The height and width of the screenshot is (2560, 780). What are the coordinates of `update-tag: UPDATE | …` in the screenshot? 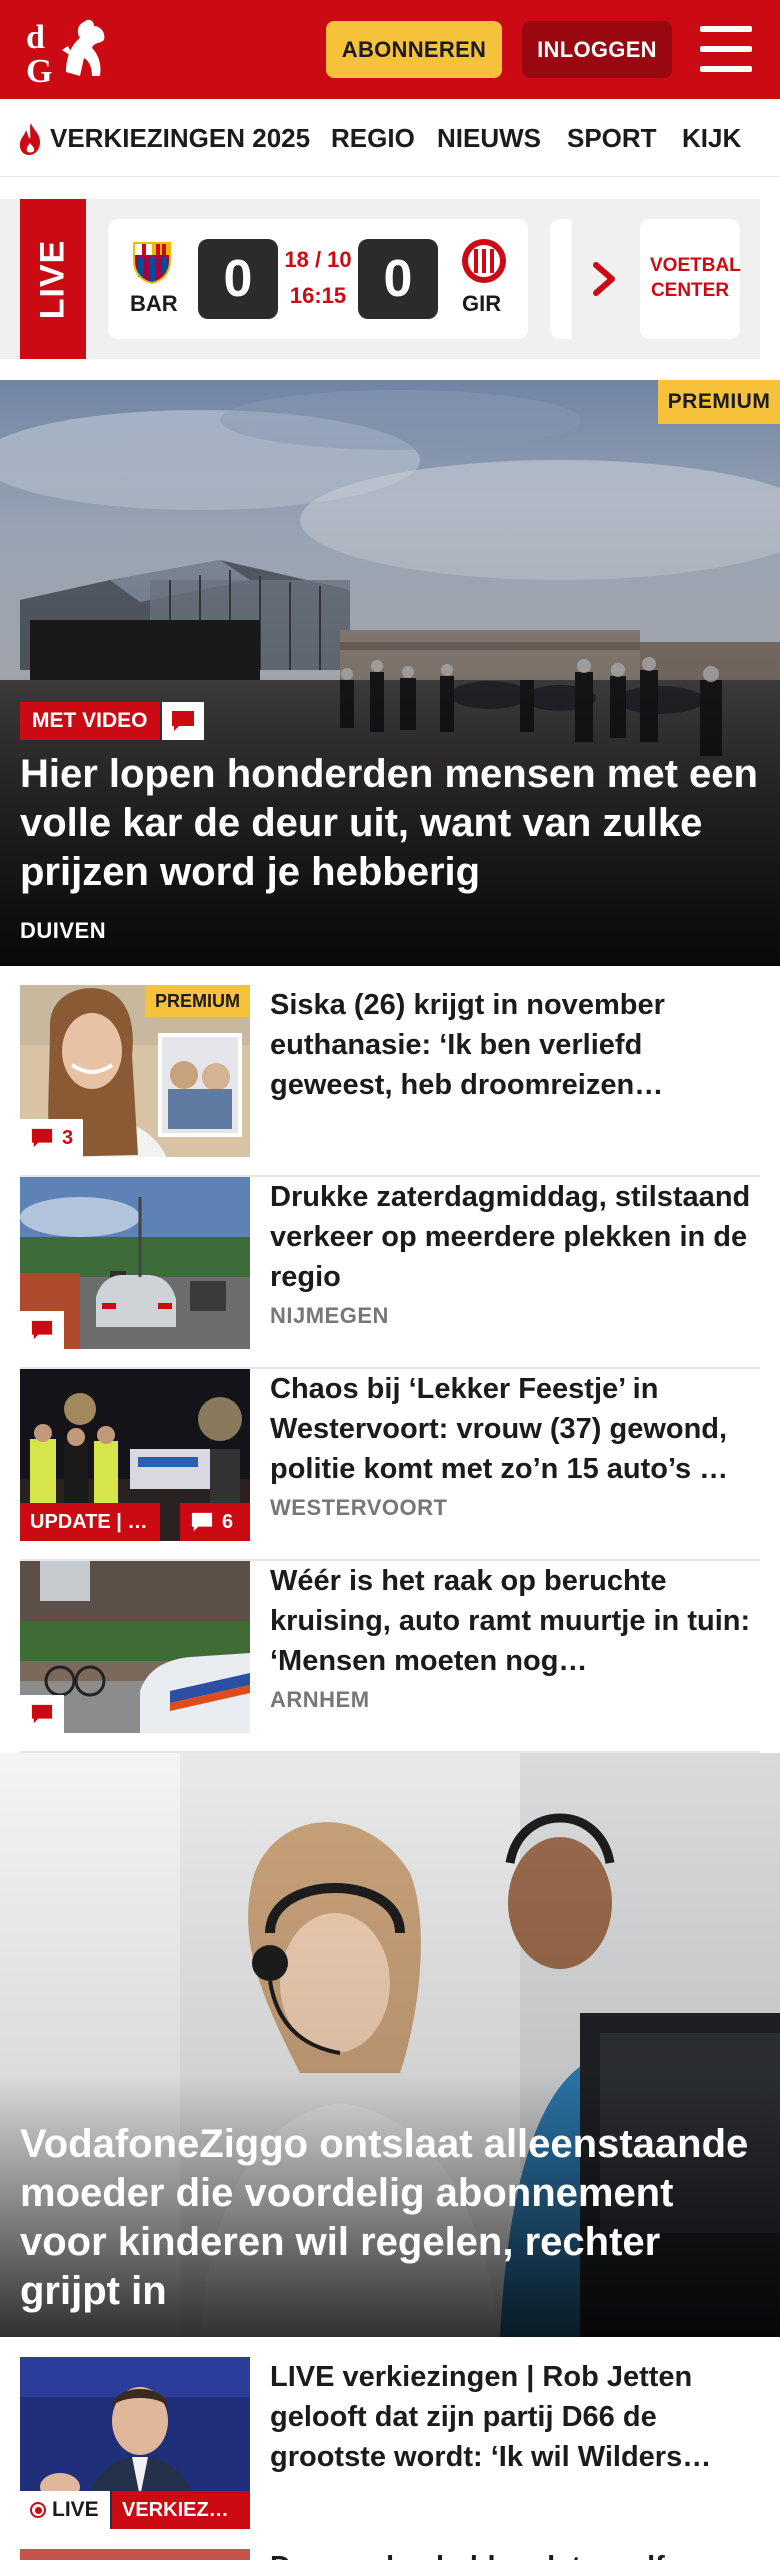 It's located at (90, 1522).